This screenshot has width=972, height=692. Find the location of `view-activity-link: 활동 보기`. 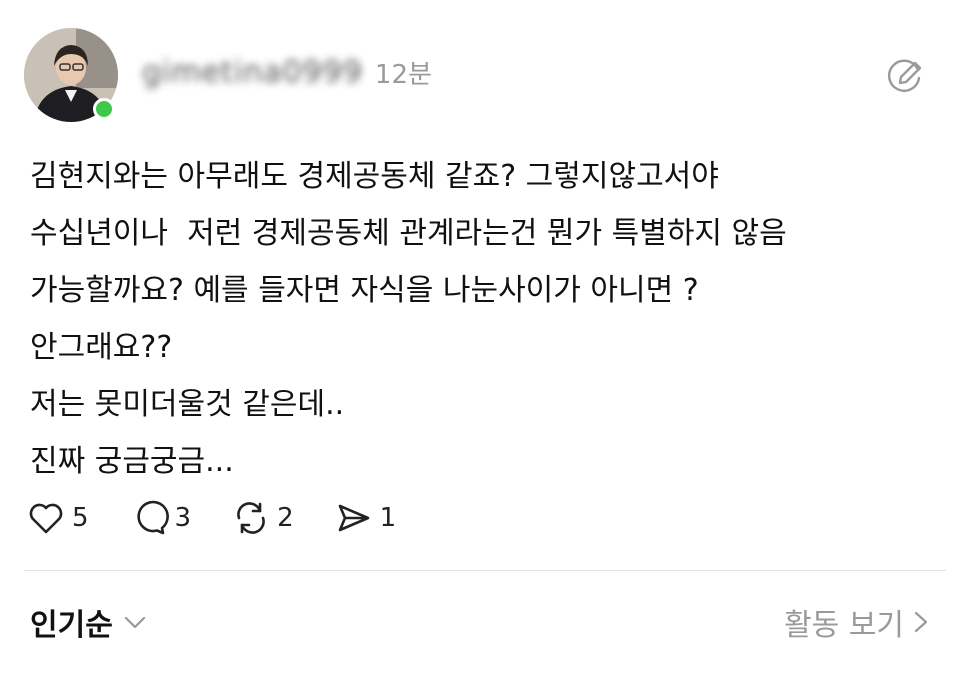

view-activity-link: 활동 보기 is located at coordinates (858, 622).